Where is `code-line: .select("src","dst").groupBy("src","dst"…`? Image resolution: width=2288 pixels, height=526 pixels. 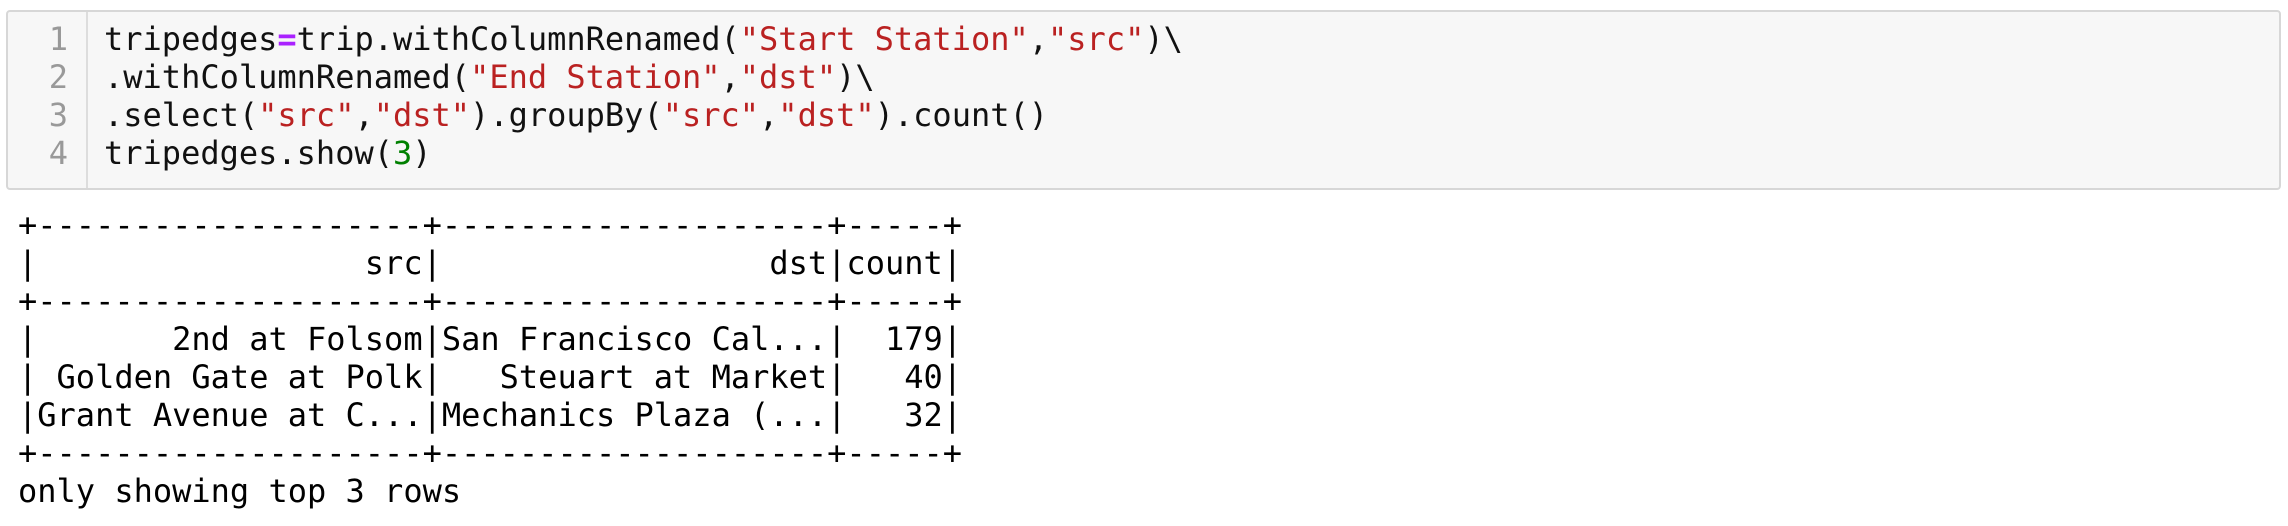
code-line: .select("src","dst").groupBy("src","dst"… is located at coordinates (576, 115).